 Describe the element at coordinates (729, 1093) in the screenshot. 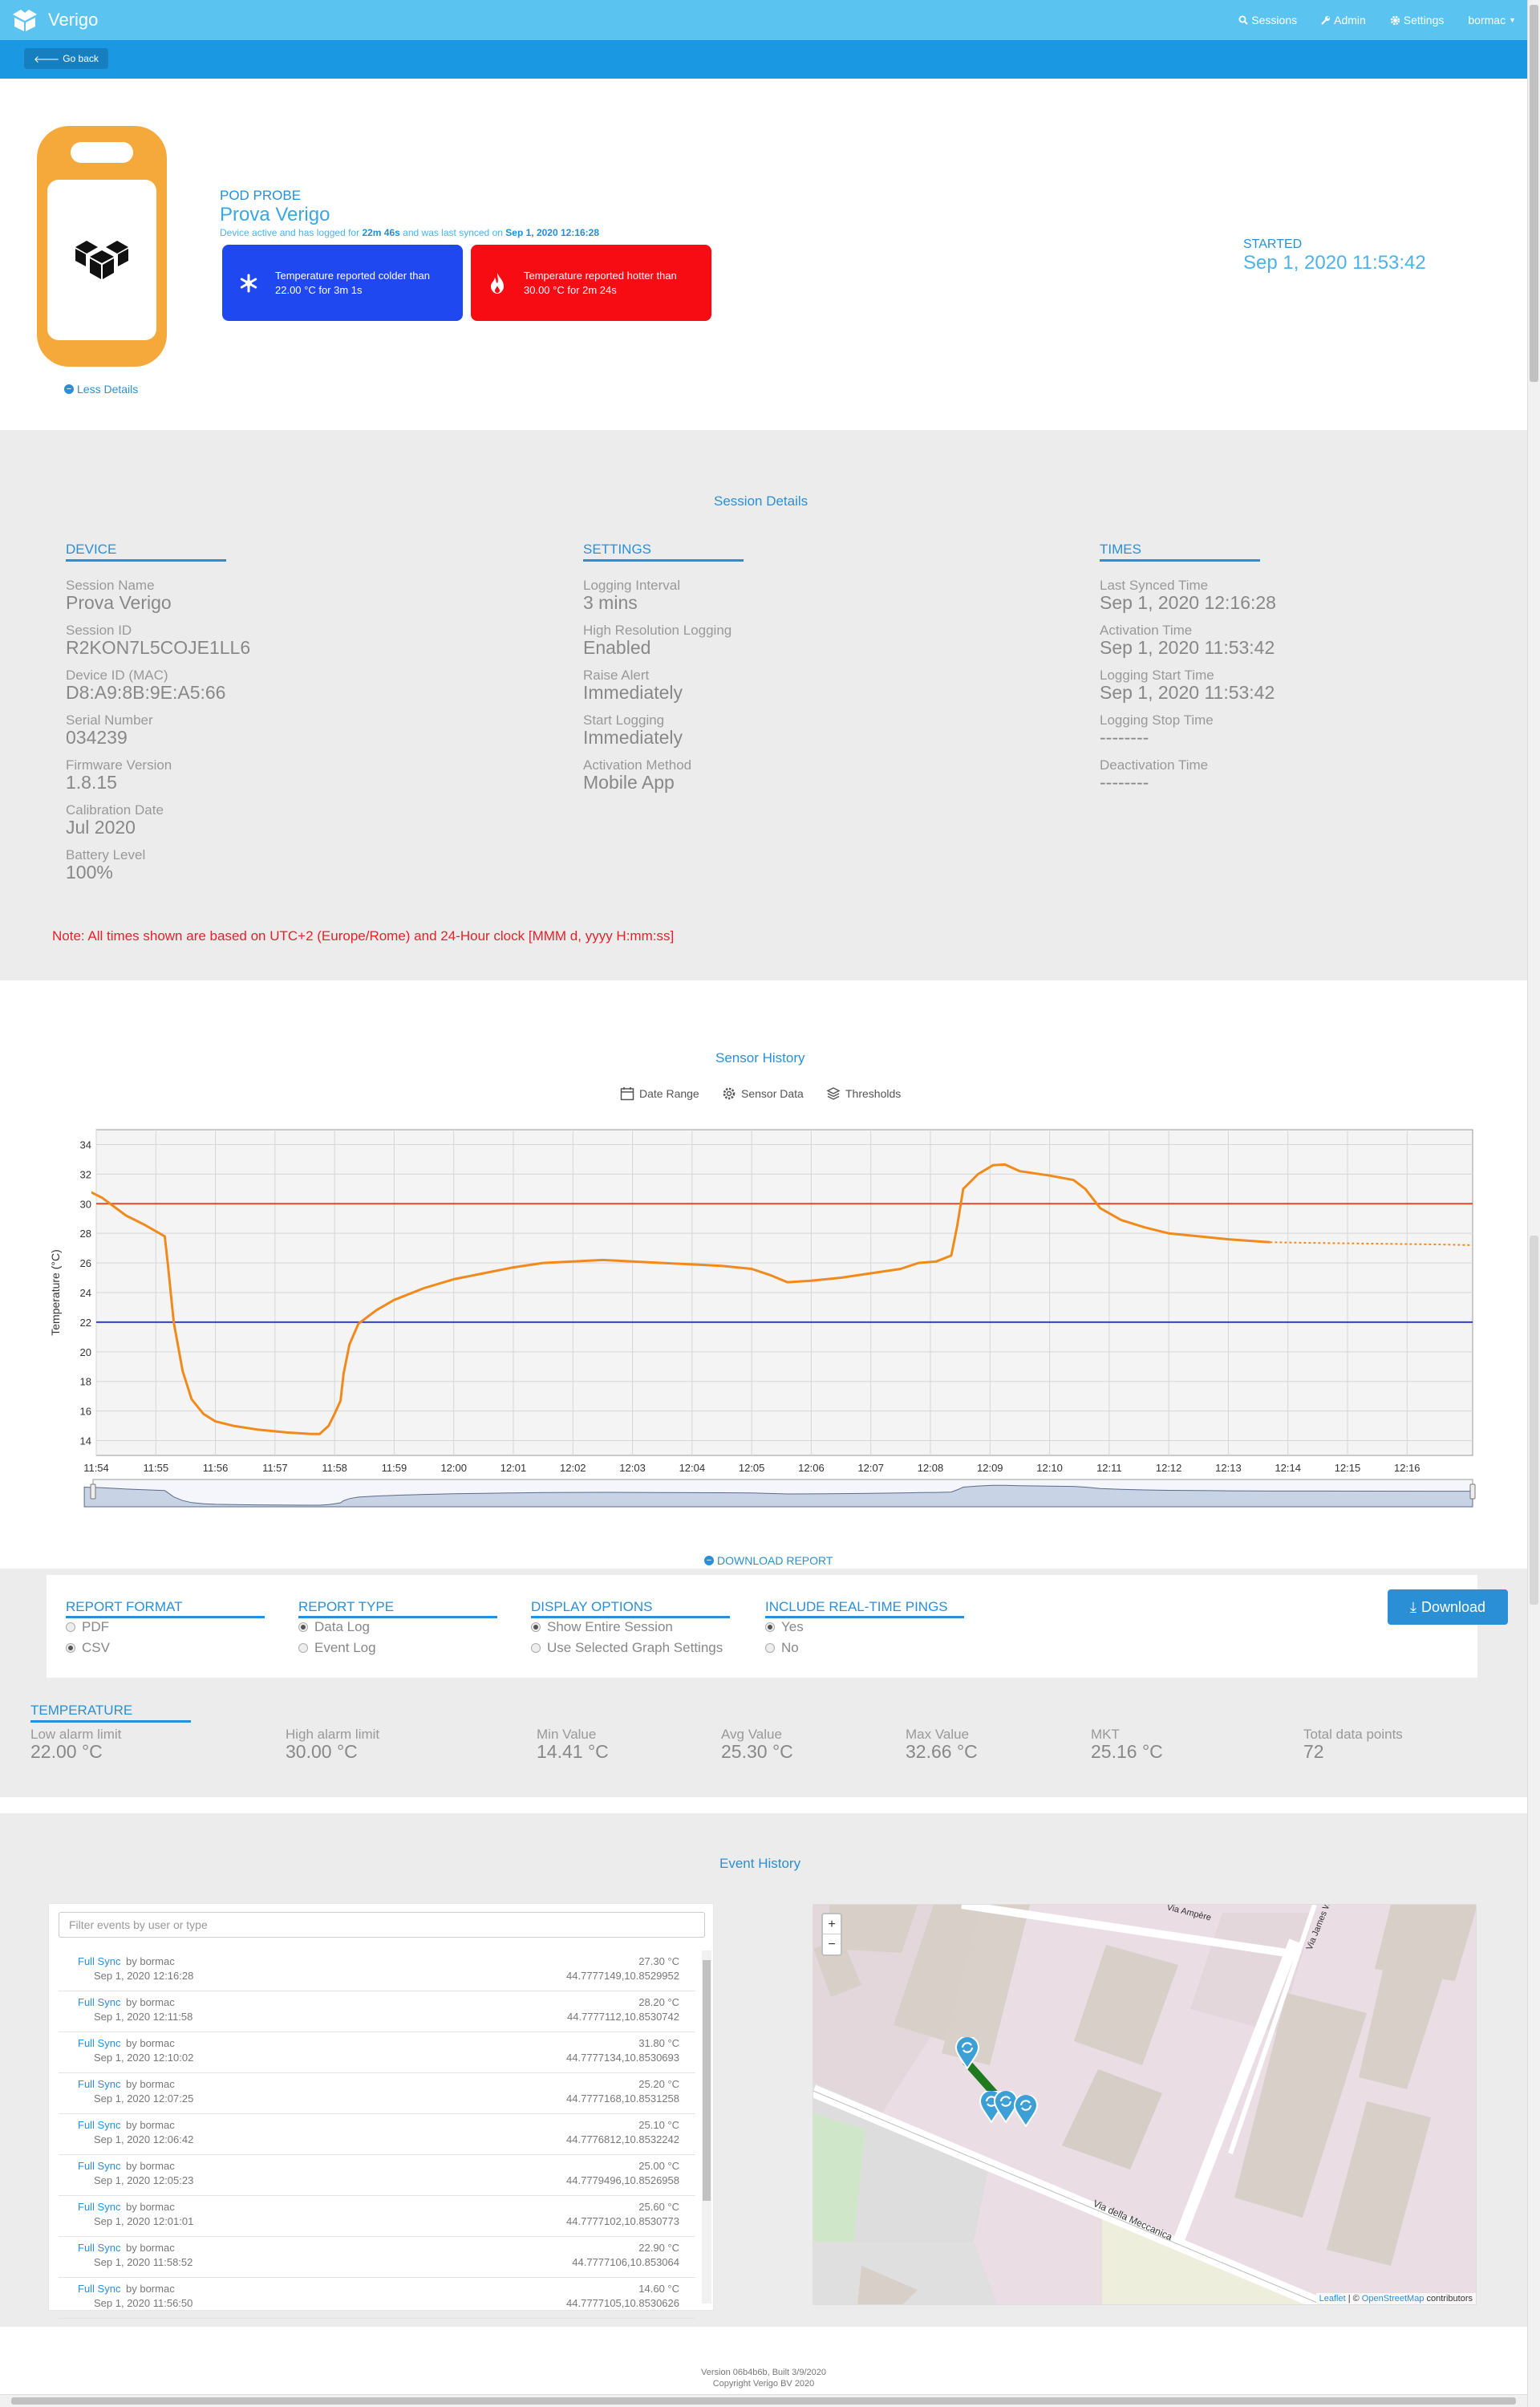

I see `cog-icon` at that location.